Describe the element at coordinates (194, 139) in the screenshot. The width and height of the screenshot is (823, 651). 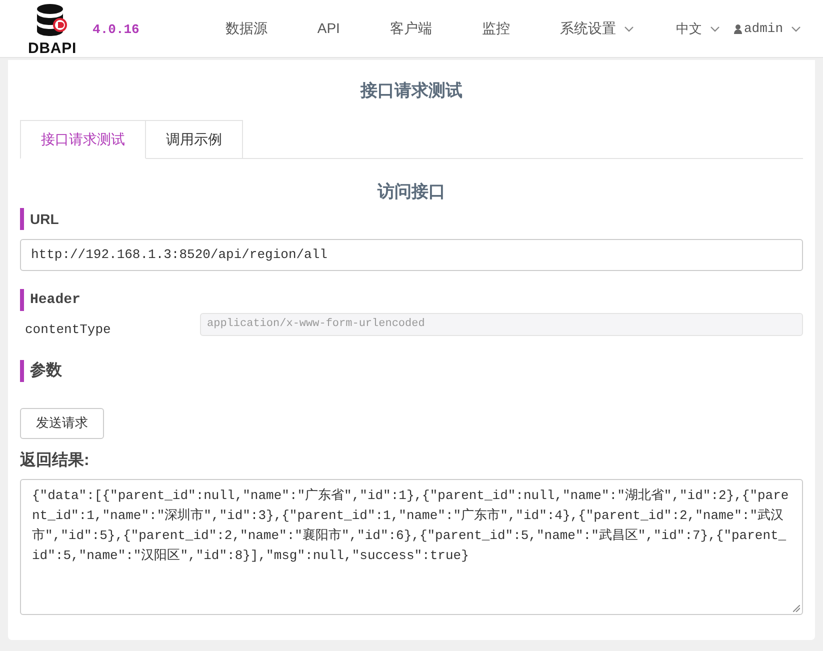
I see `tab: 调用示例` at that location.